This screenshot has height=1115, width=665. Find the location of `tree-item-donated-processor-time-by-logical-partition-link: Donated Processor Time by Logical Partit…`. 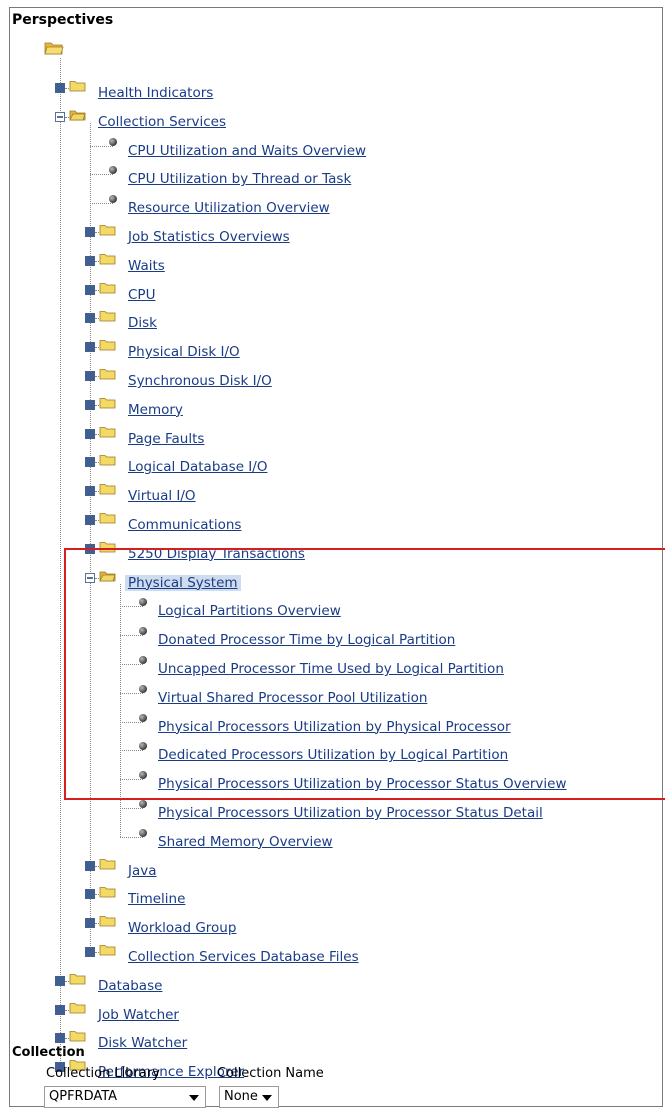

tree-item-donated-processor-time-by-logical-partition-link: Donated Processor Time by Logical Partit… is located at coordinates (306, 640).